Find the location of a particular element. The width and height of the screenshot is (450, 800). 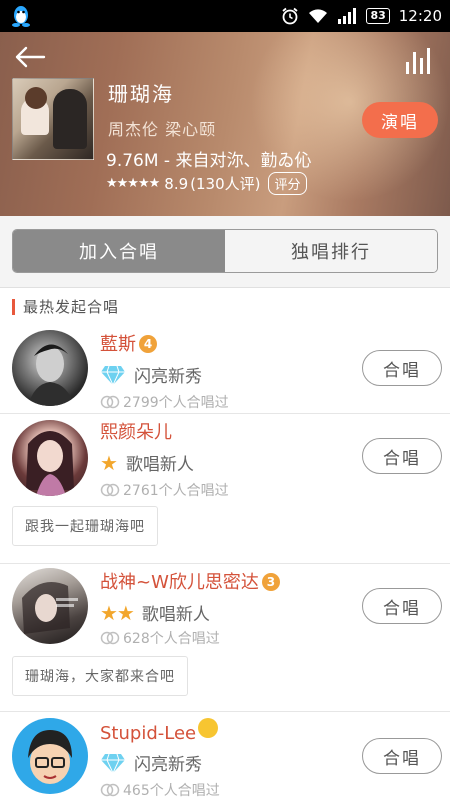

status-bar: 83 12:20 is located at coordinates (225, 16).